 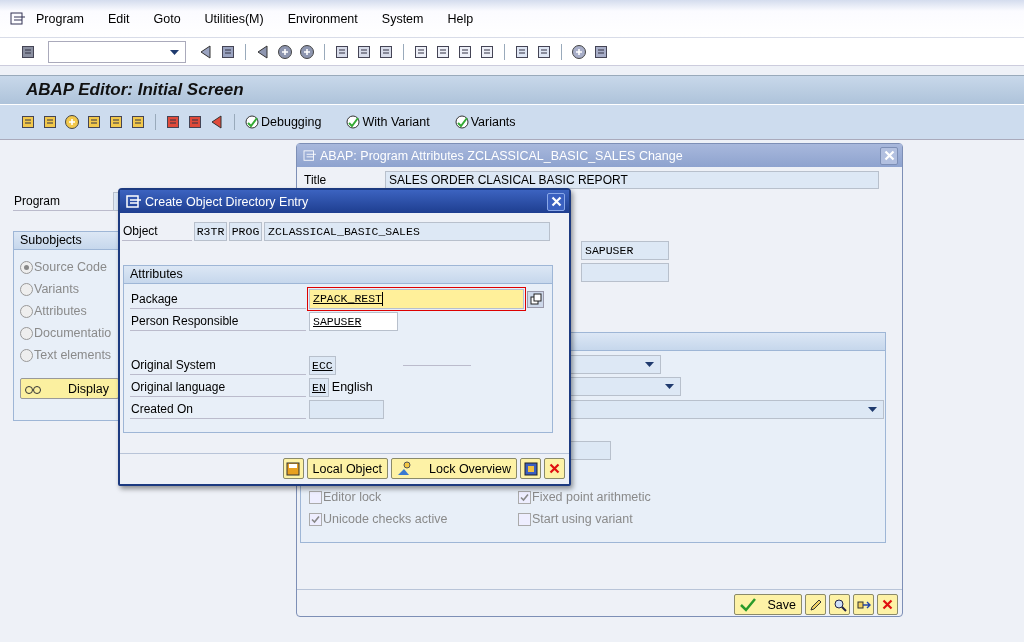 I want to click on save-button: Save, so click(x=767, y=604).